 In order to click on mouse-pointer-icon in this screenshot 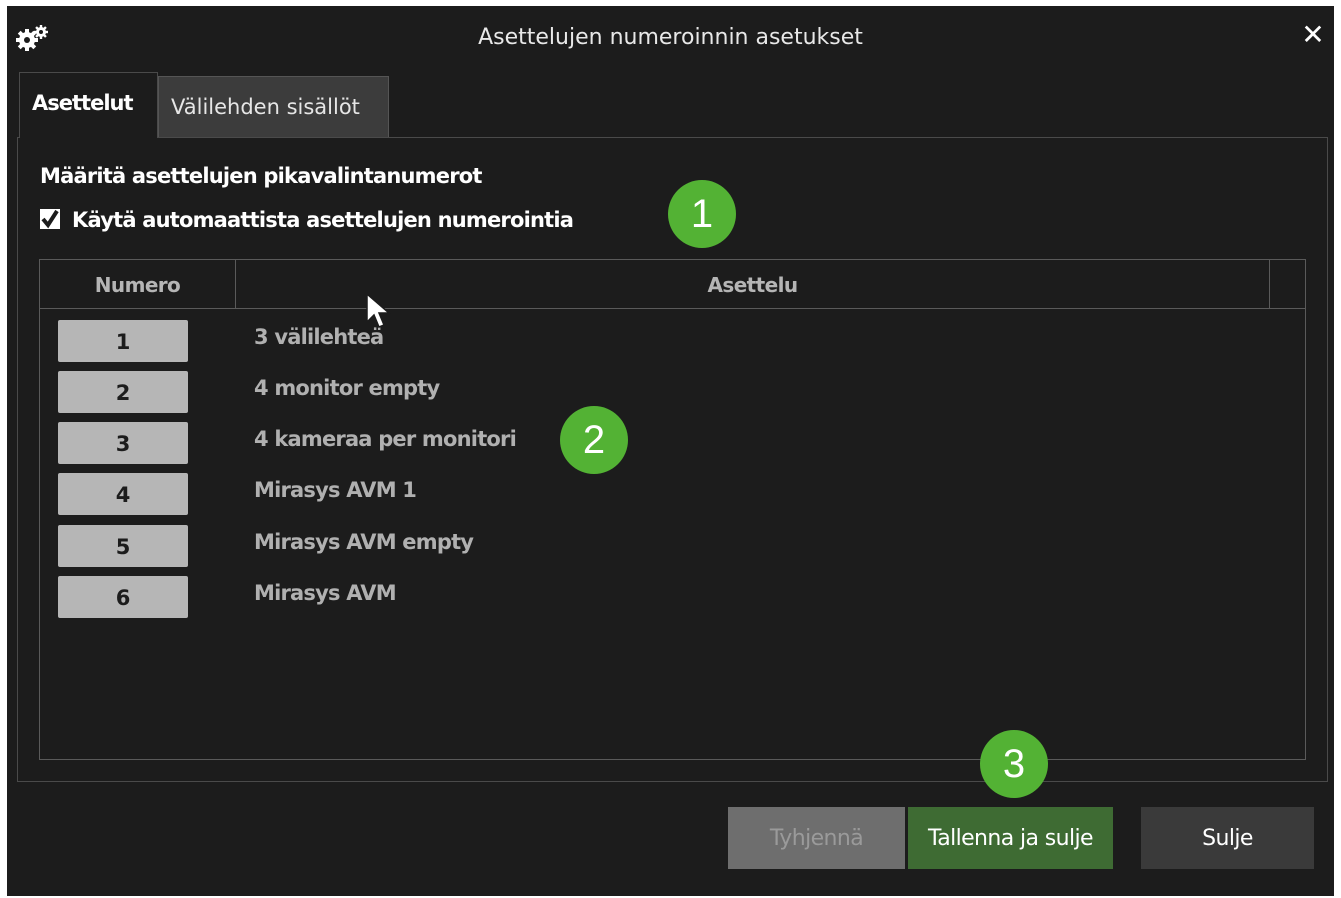, I will do `click(379, 310)`.